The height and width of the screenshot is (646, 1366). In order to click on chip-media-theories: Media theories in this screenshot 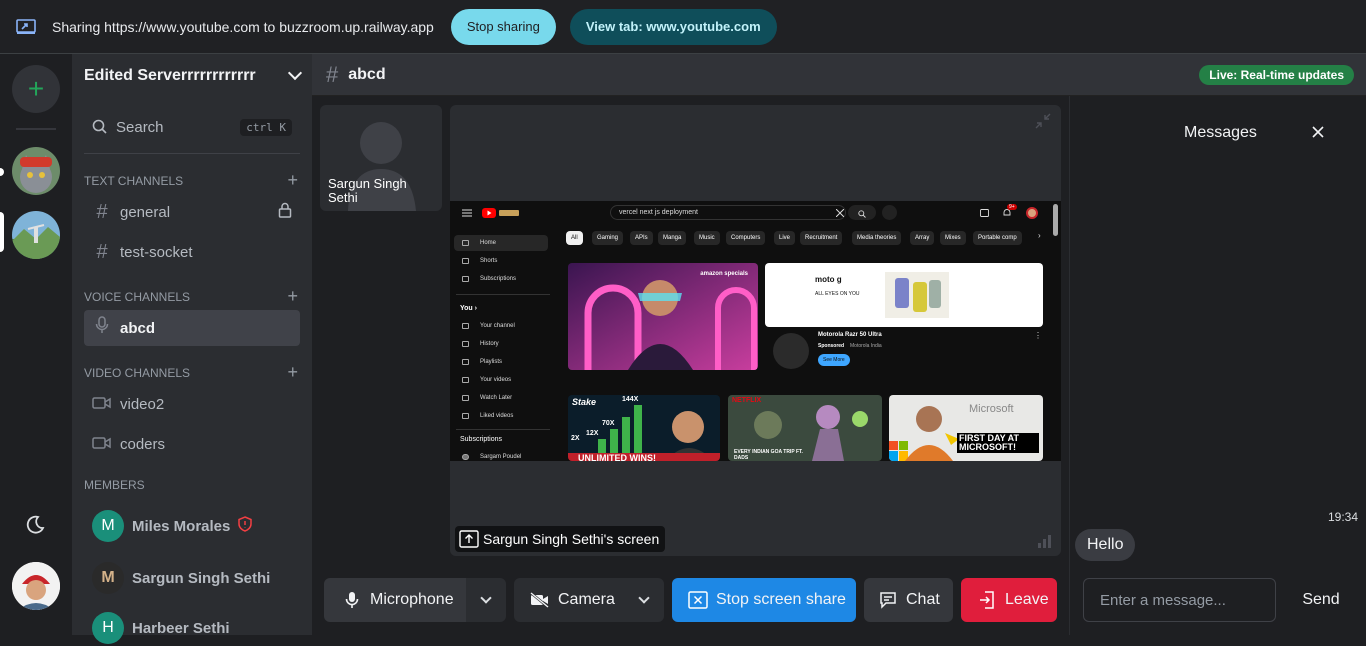, I will do `click(877, 238)`.